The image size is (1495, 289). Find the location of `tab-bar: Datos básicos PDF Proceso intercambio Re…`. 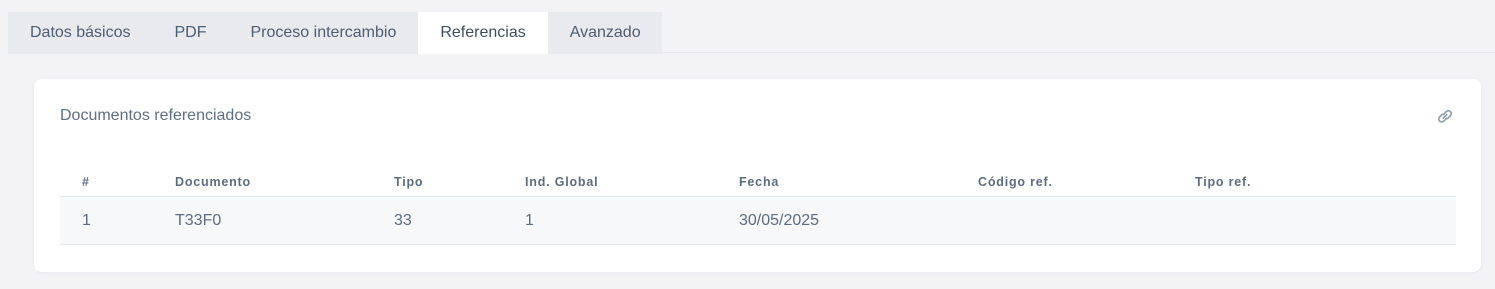

tab-bar: Datos básicos PDF Proceso intercambio Re… is located at coordinates (751, 33).